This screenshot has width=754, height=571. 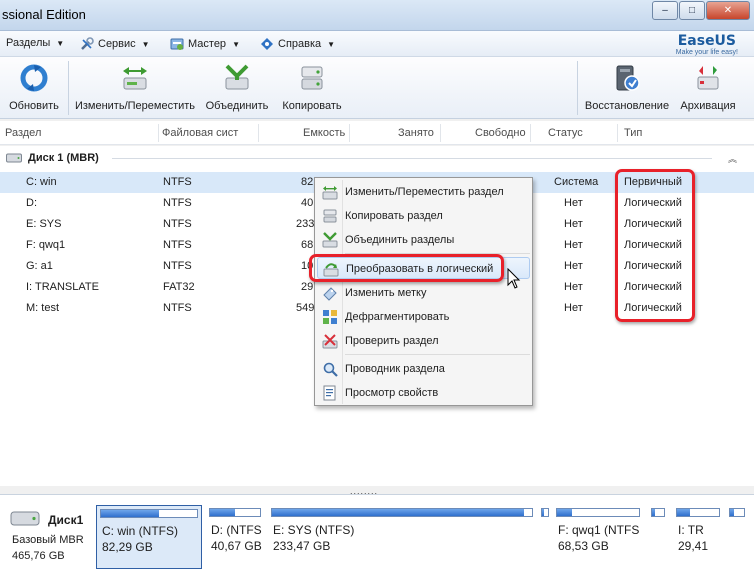 I want to click on cell-partition: F: qwq1, so click(x=46, y=245).